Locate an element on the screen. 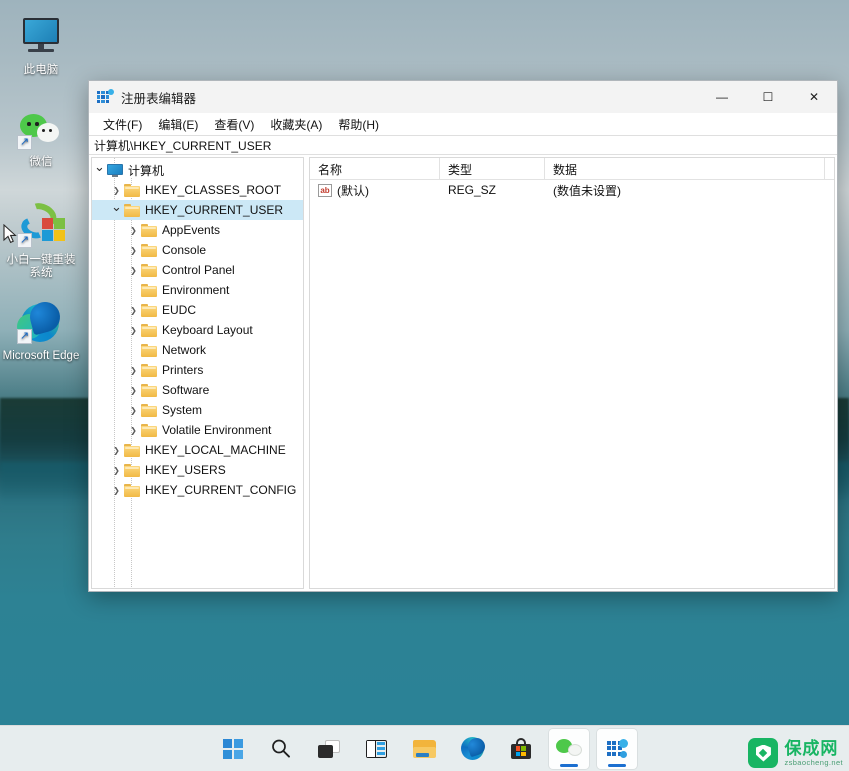 This screenshot has height=771, width=849. arrow-cursor is located at coordinates (10, 234).